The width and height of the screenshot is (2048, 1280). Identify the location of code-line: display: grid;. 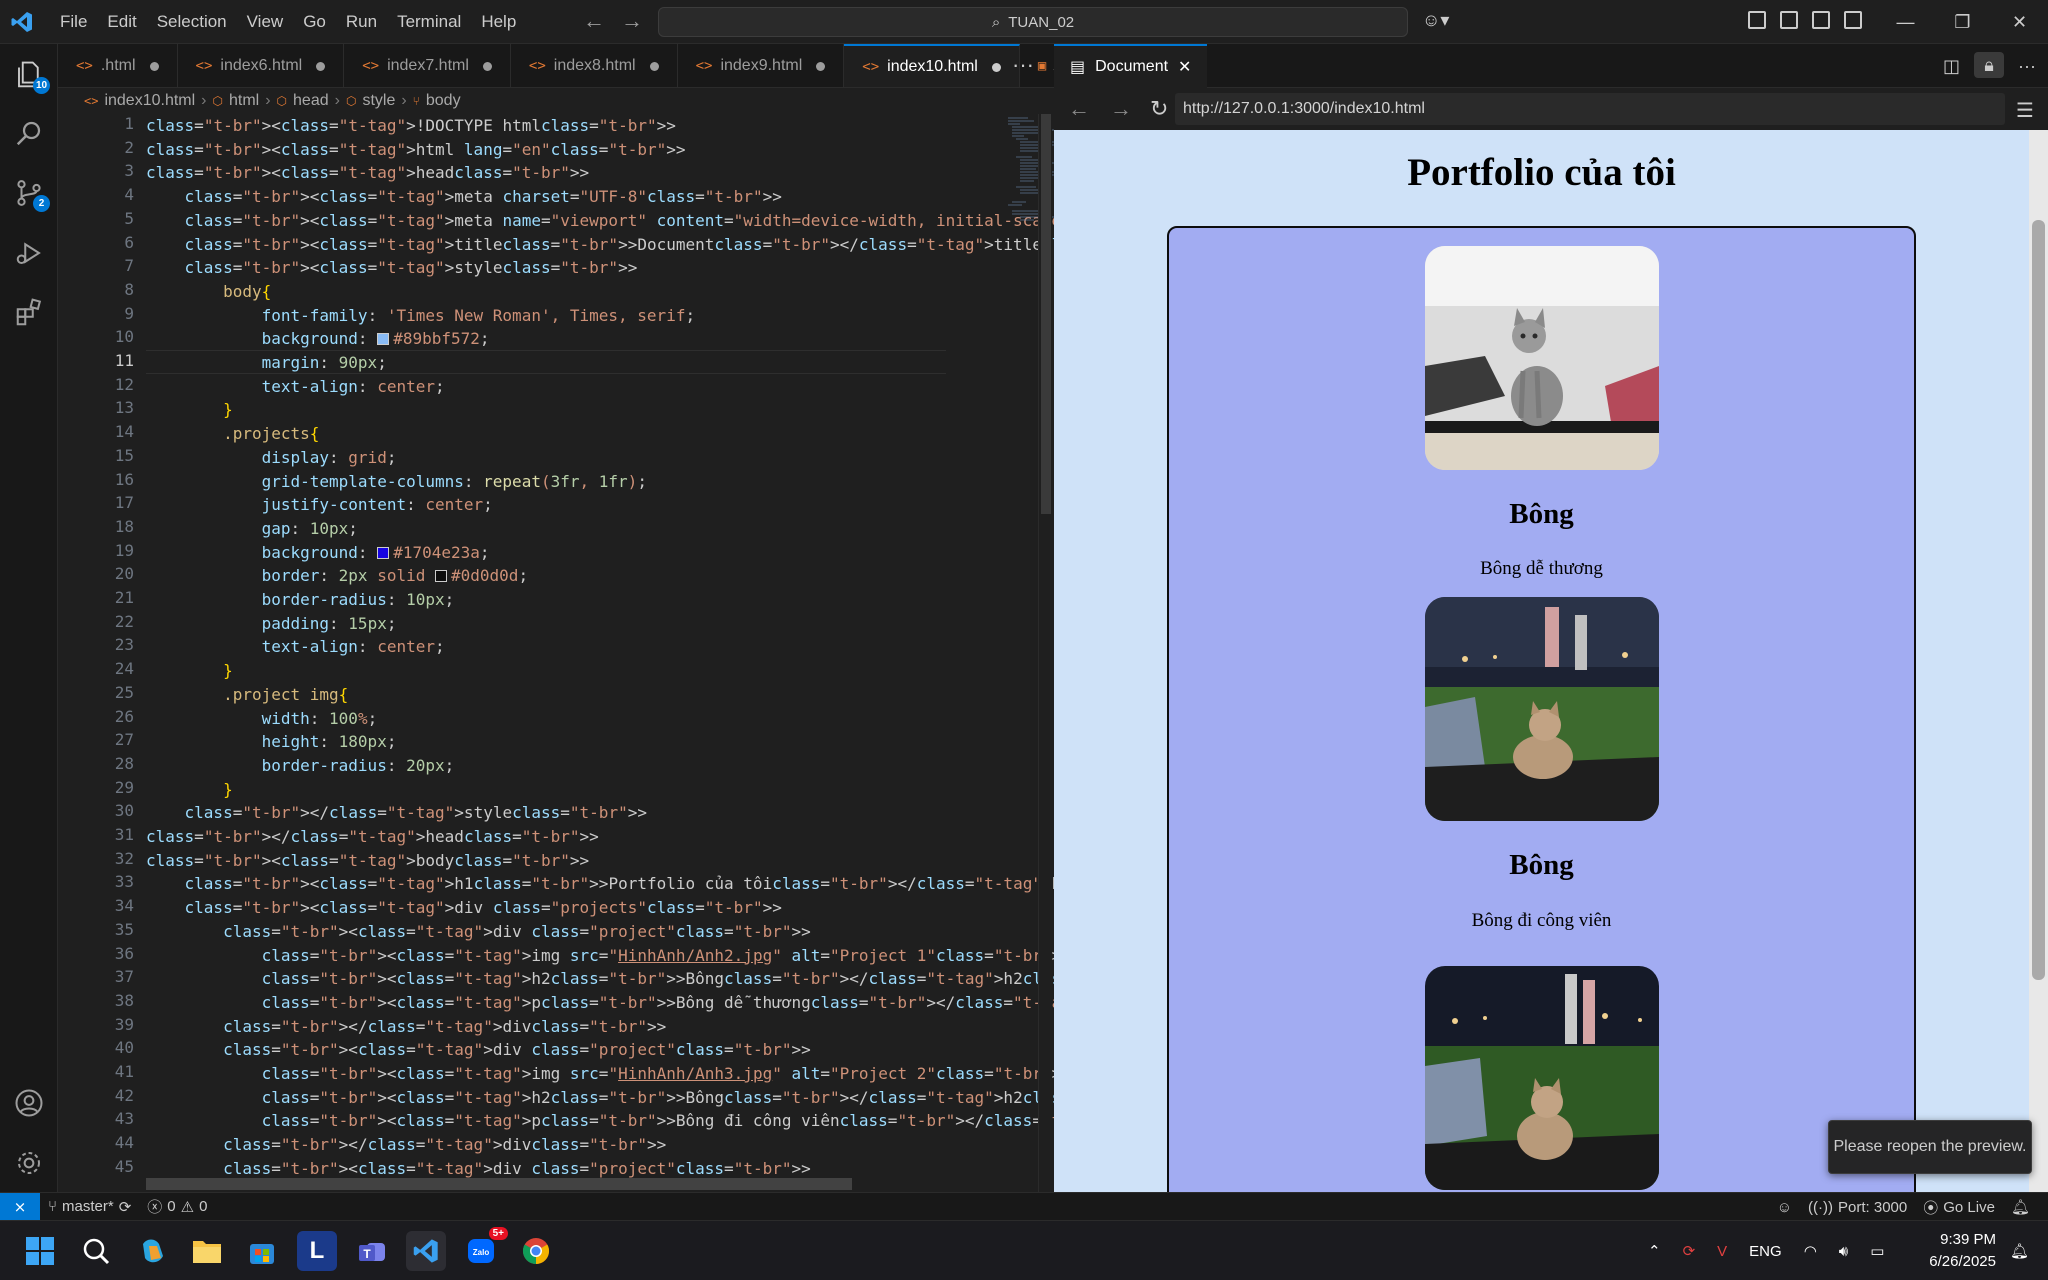
(271, 458).